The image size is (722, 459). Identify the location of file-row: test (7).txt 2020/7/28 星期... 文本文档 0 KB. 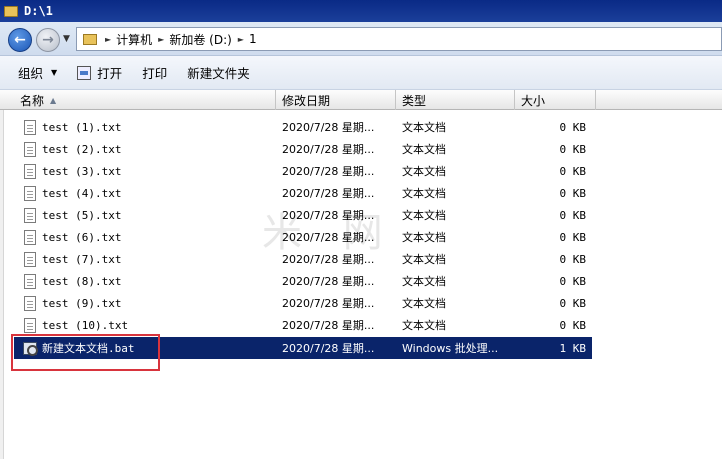
(303, 259).